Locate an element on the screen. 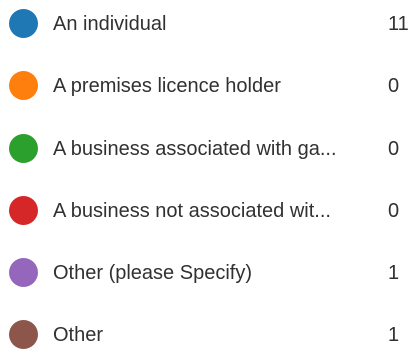  legend-item: Other (please Specify) 1 is located at coordinates (206, 273).